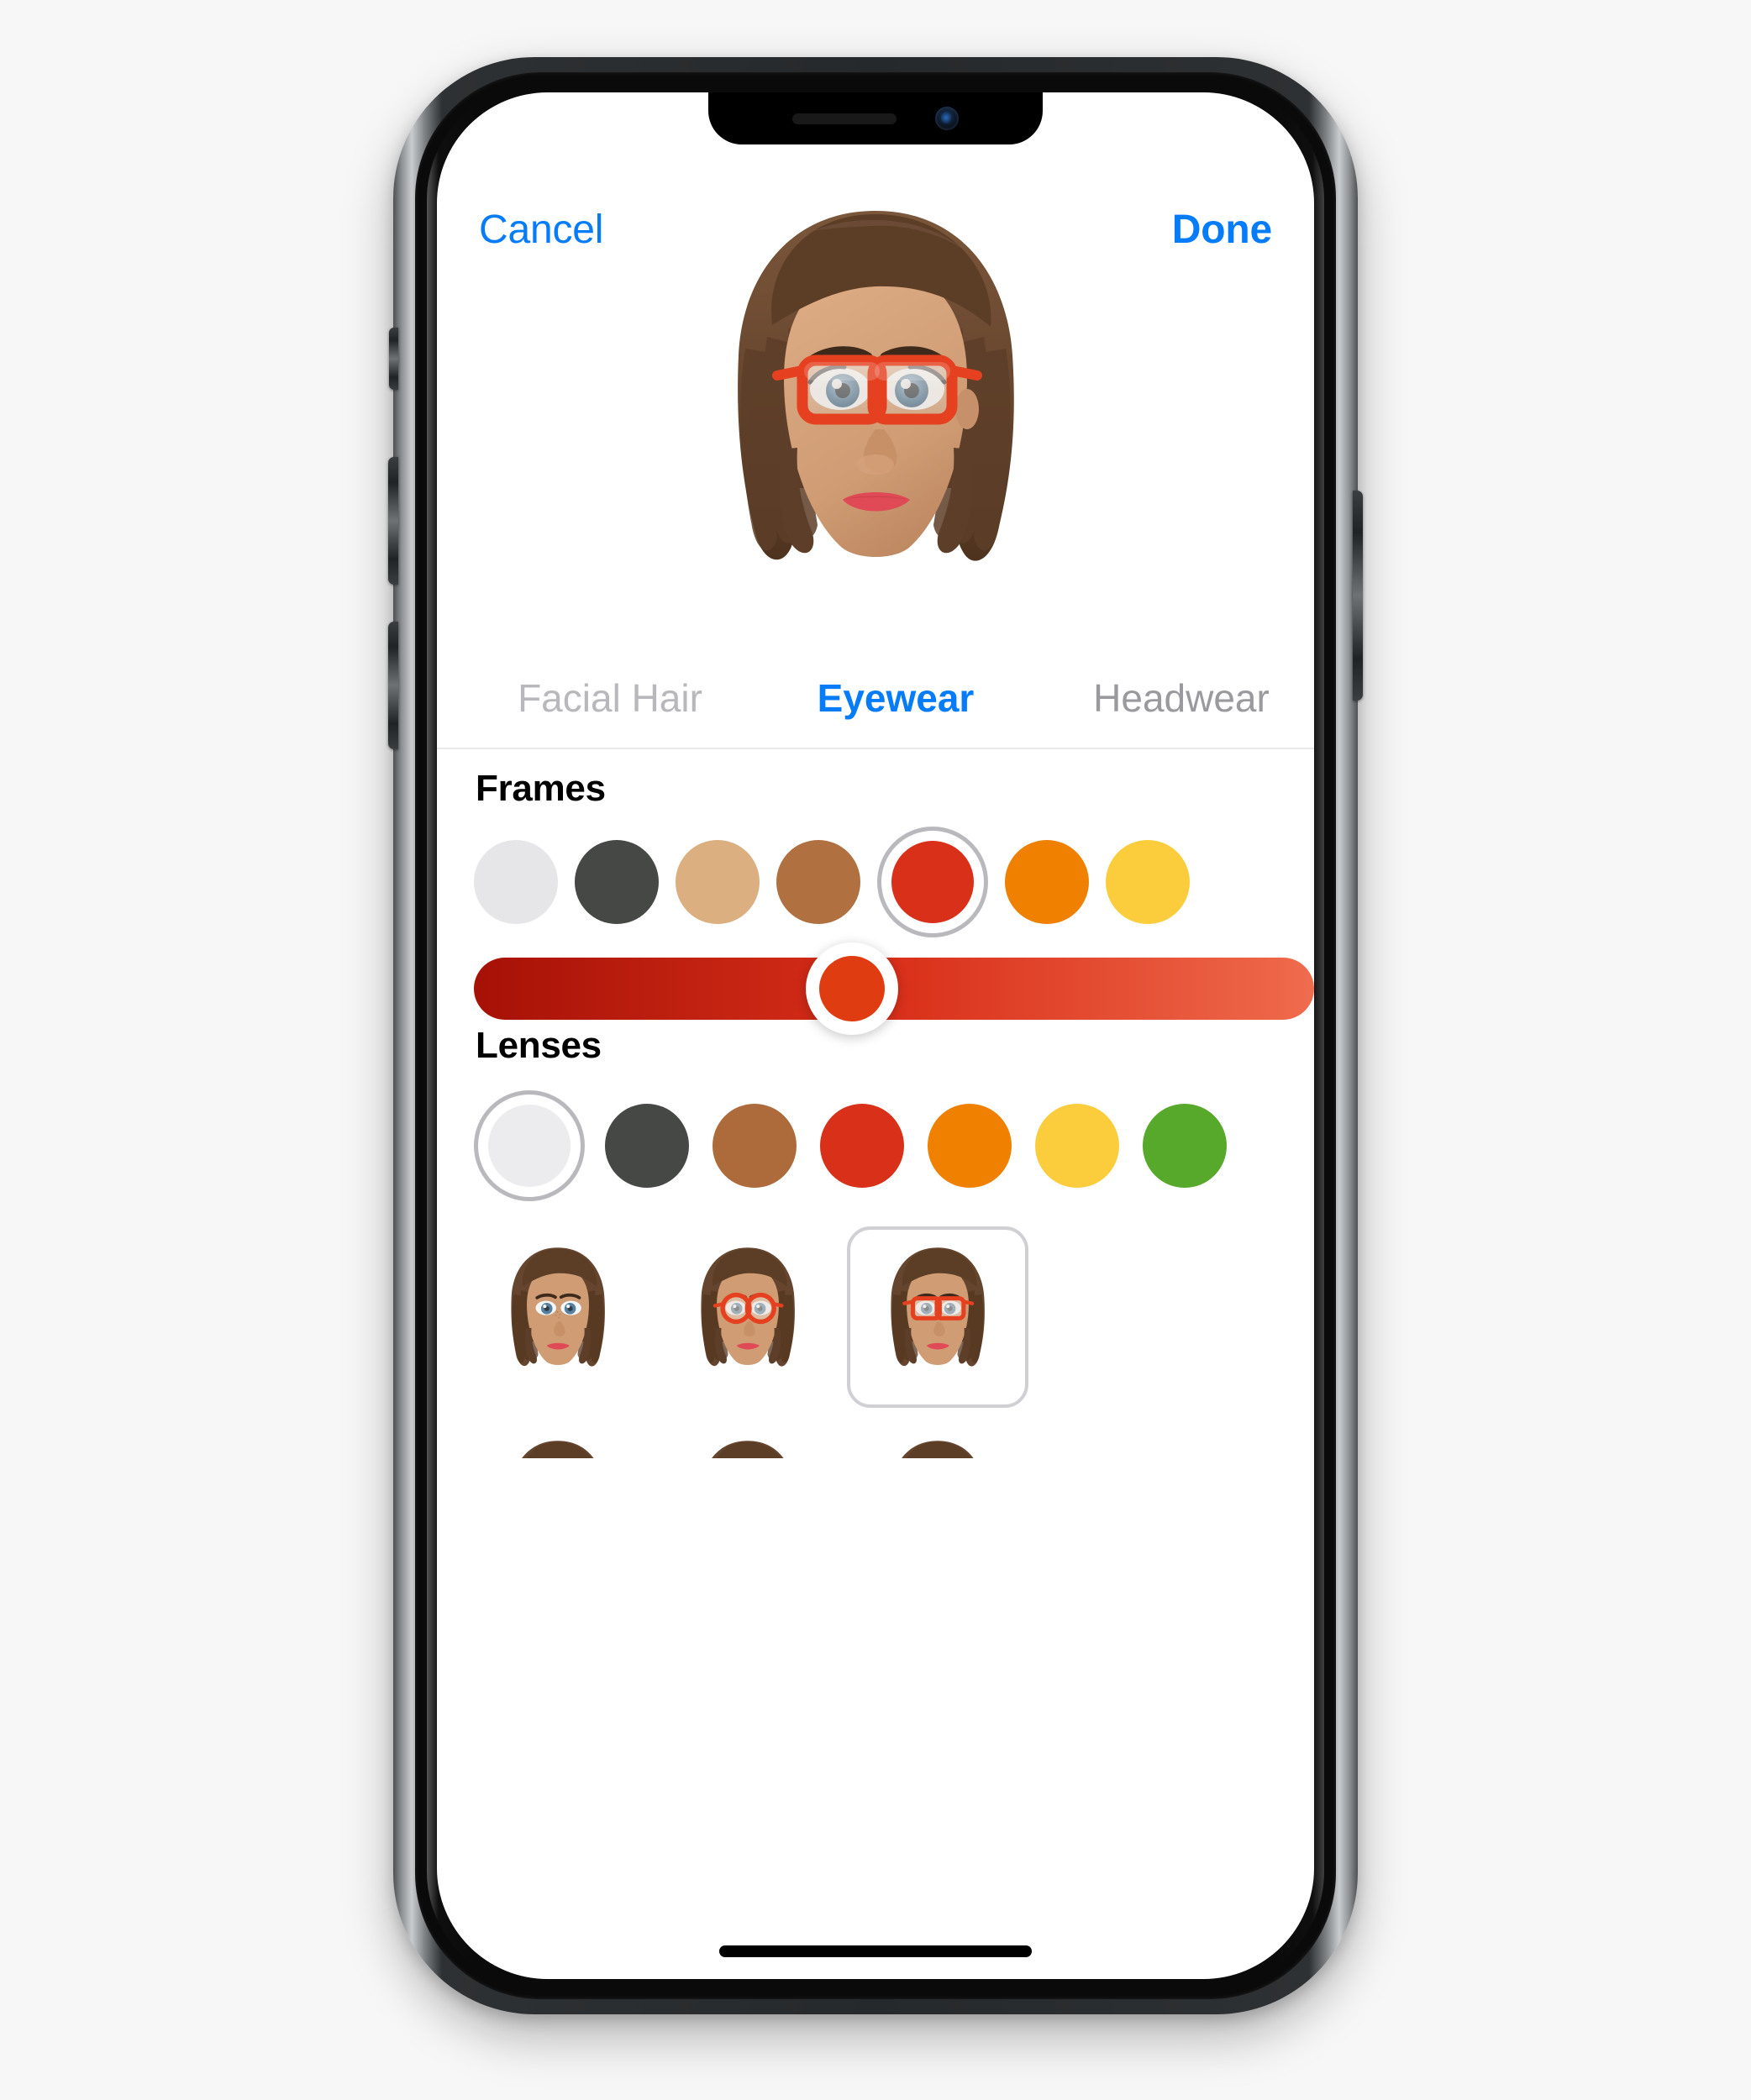  I want to click on device-notch, so click(875, 118).